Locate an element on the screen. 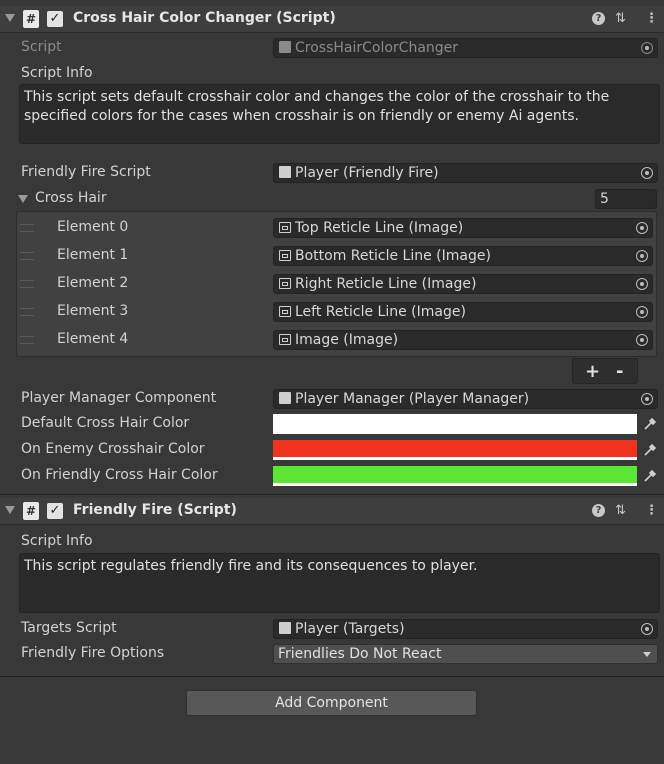 This screenshot has height=764, width=664. cross-hair-size-field: 5 is located at coordinates (626, 199).